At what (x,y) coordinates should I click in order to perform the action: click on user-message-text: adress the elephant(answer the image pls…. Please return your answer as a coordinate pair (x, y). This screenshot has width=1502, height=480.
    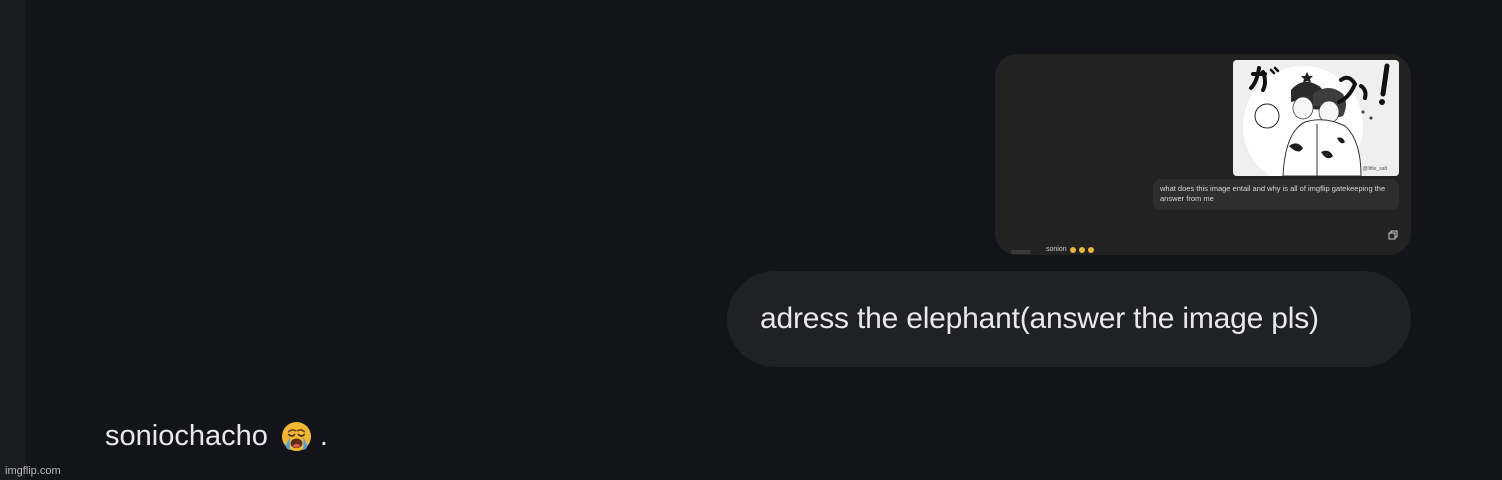
    Looking at the image, I should click on (1039, 318).